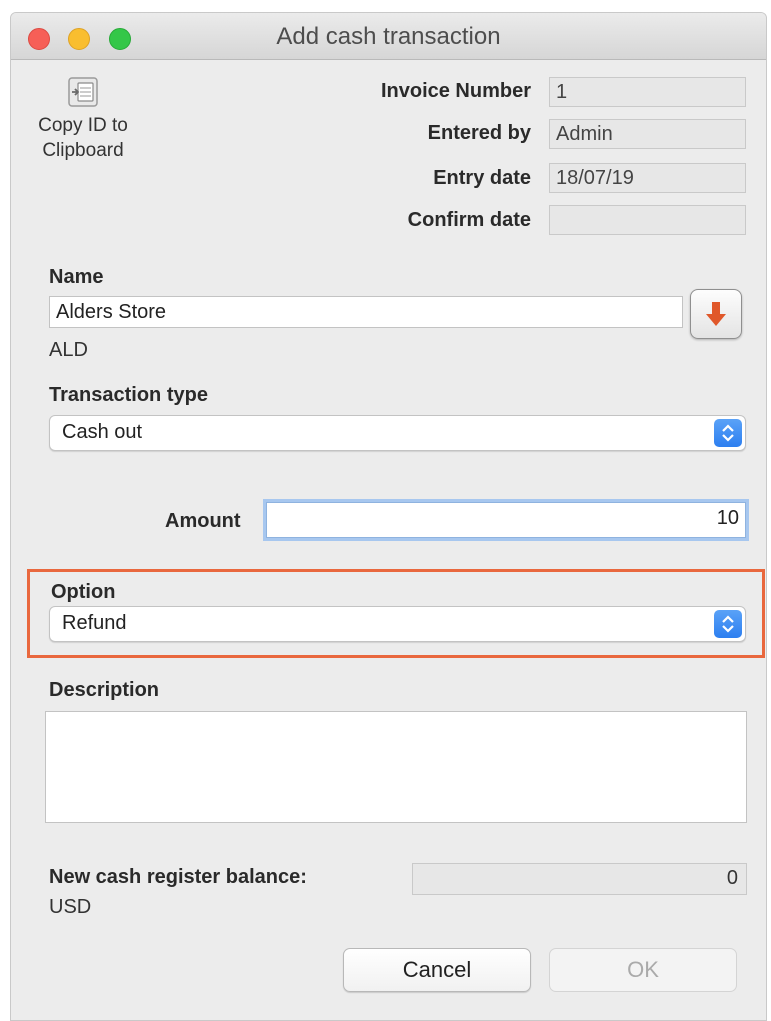 The height and width of the screenshot is (1021, 771). I want to click on name-code: ALD, so click(68, 350).